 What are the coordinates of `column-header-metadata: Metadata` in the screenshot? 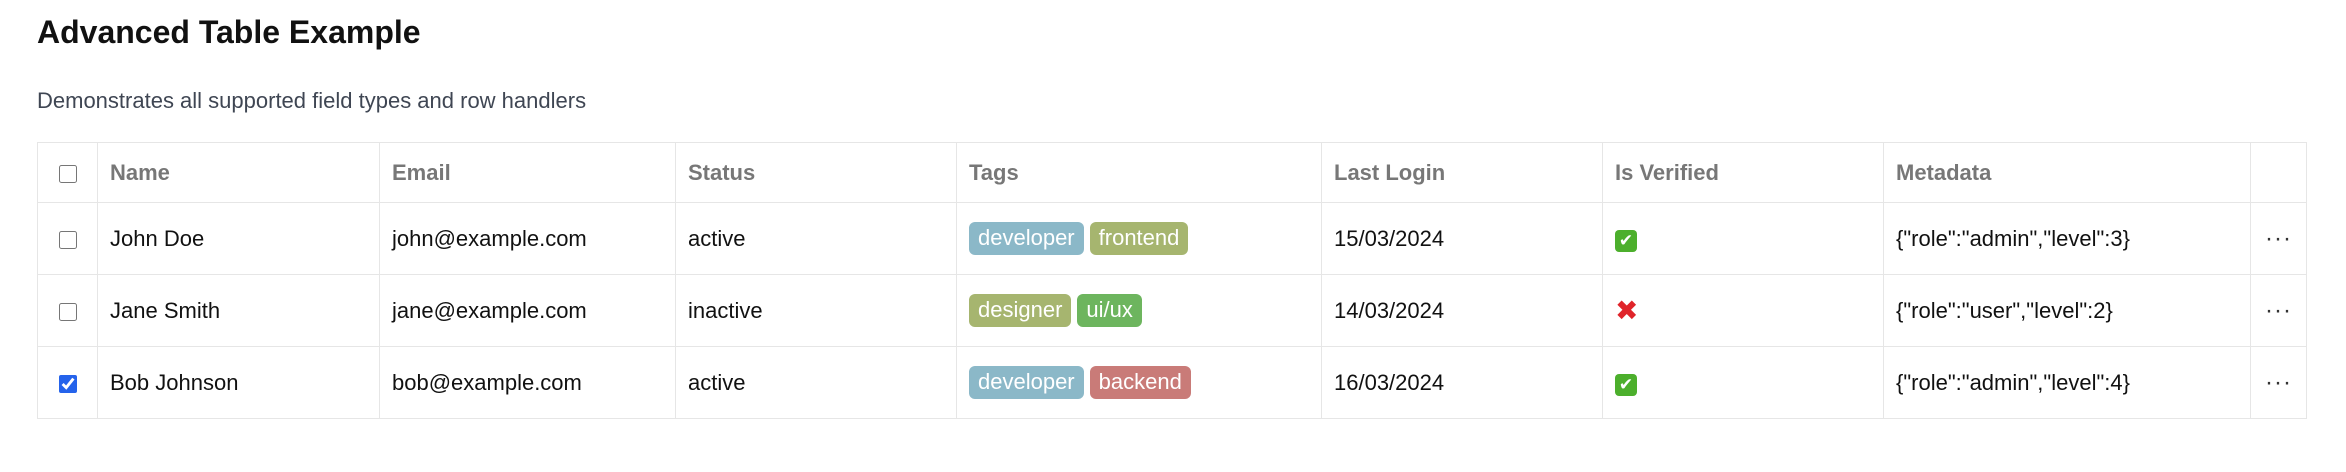 It's located at (2067, 172).